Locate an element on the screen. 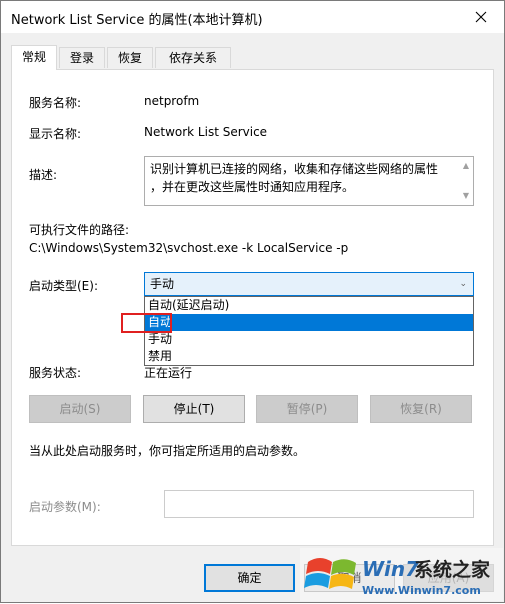  tab-logon: 登录 is located at coordinates (82, 57).